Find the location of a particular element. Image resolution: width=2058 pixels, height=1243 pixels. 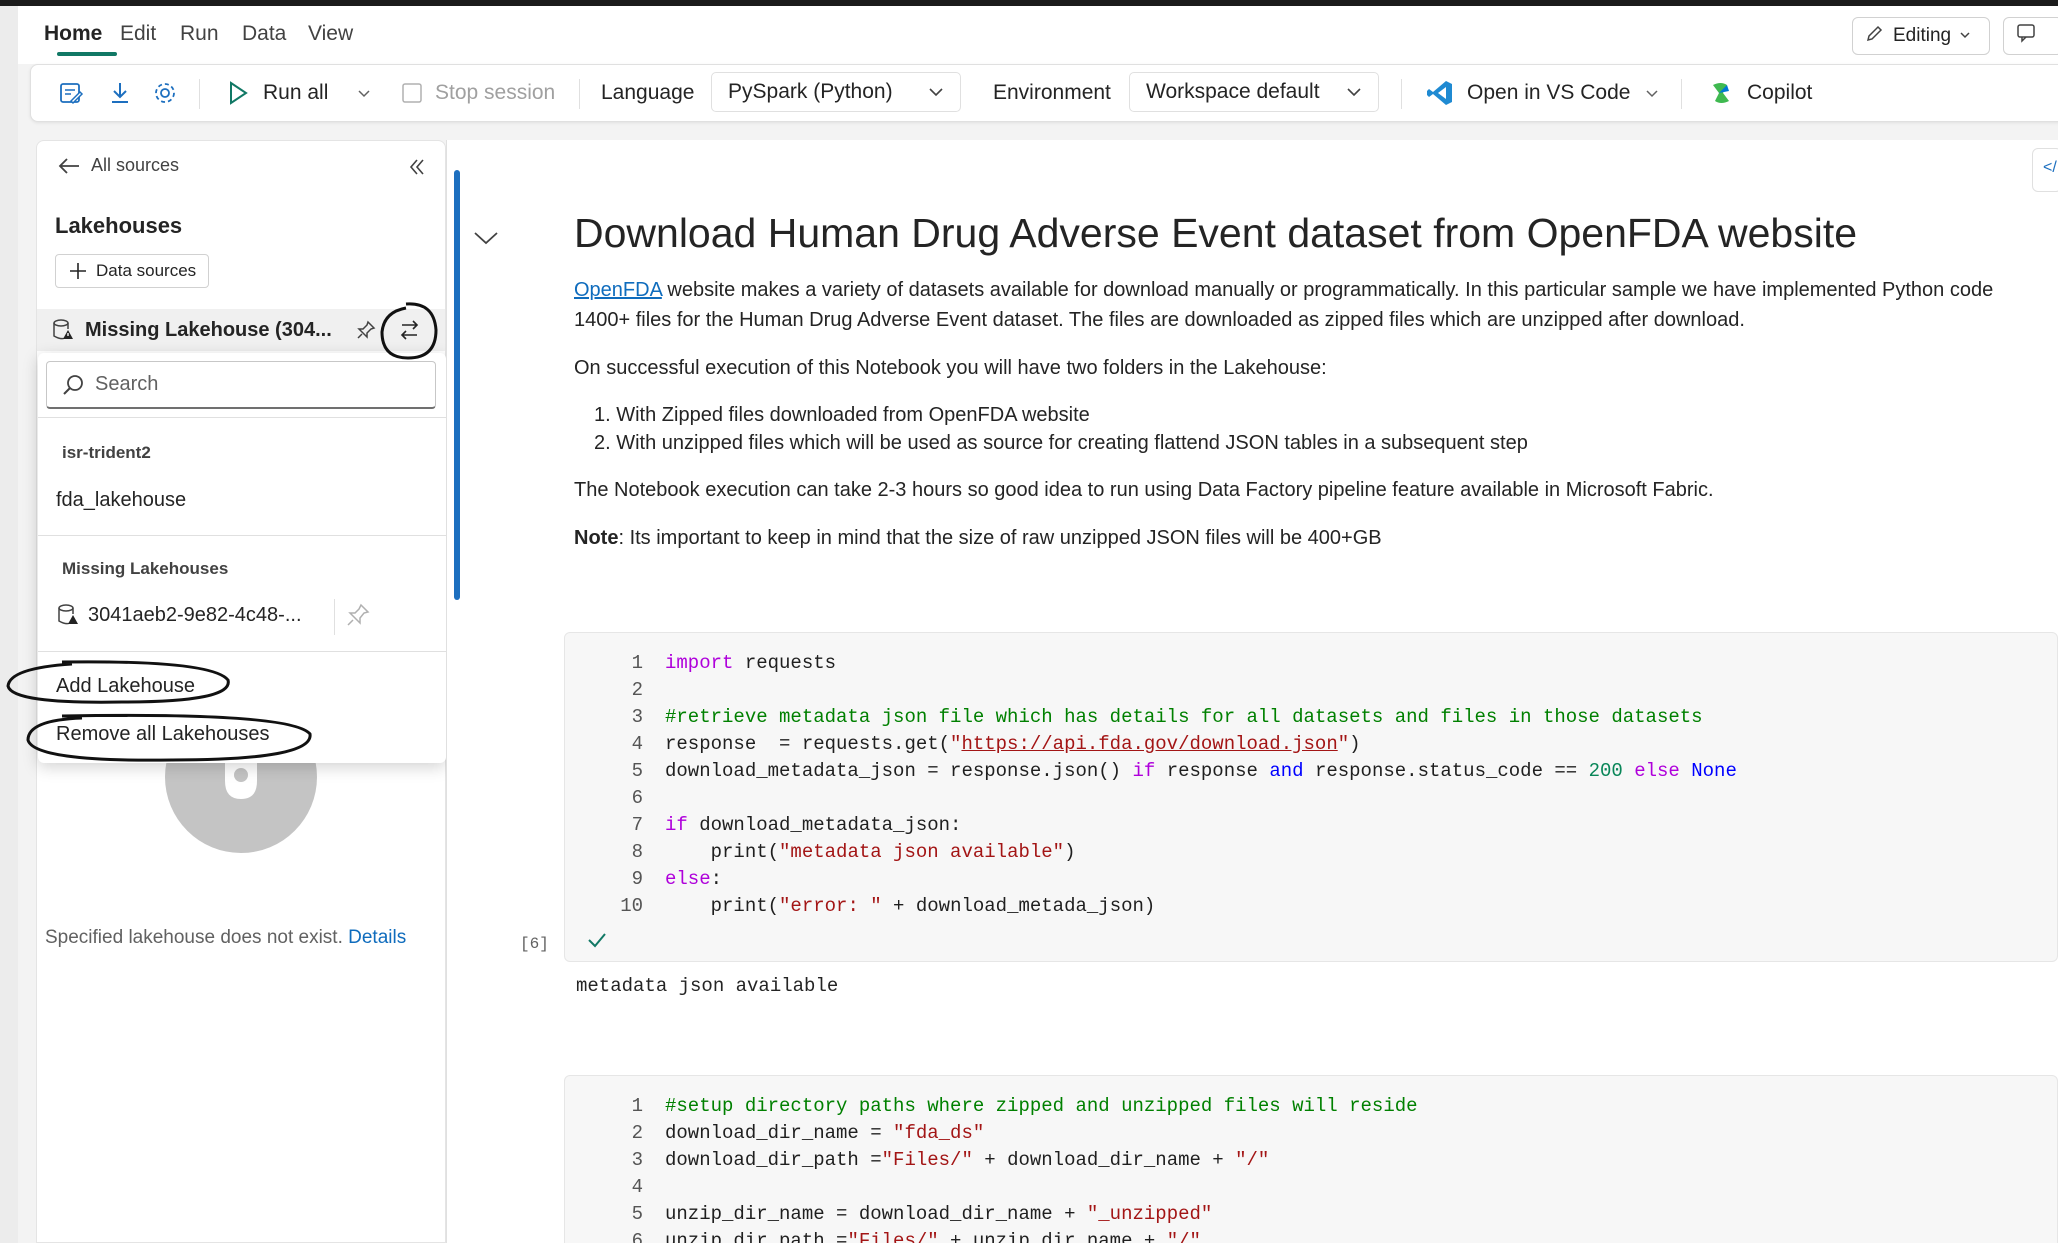

left-gutter is located at coordinates (9, 624).